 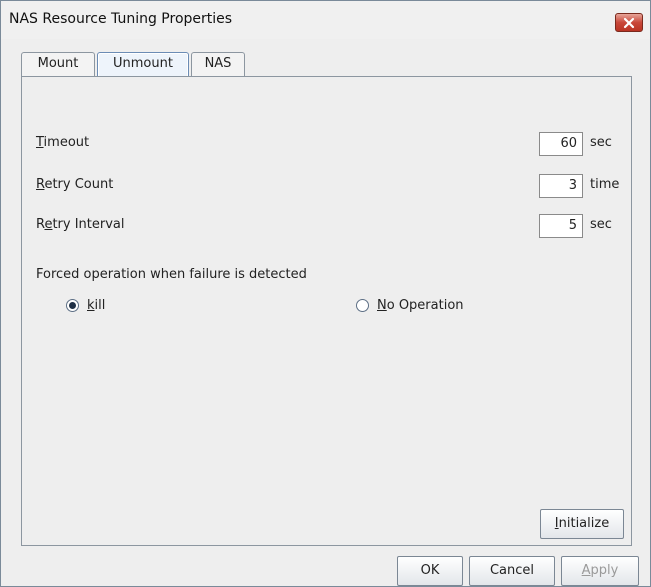 I want to click on tab-nas: NAS, so click(x=218, y=64).